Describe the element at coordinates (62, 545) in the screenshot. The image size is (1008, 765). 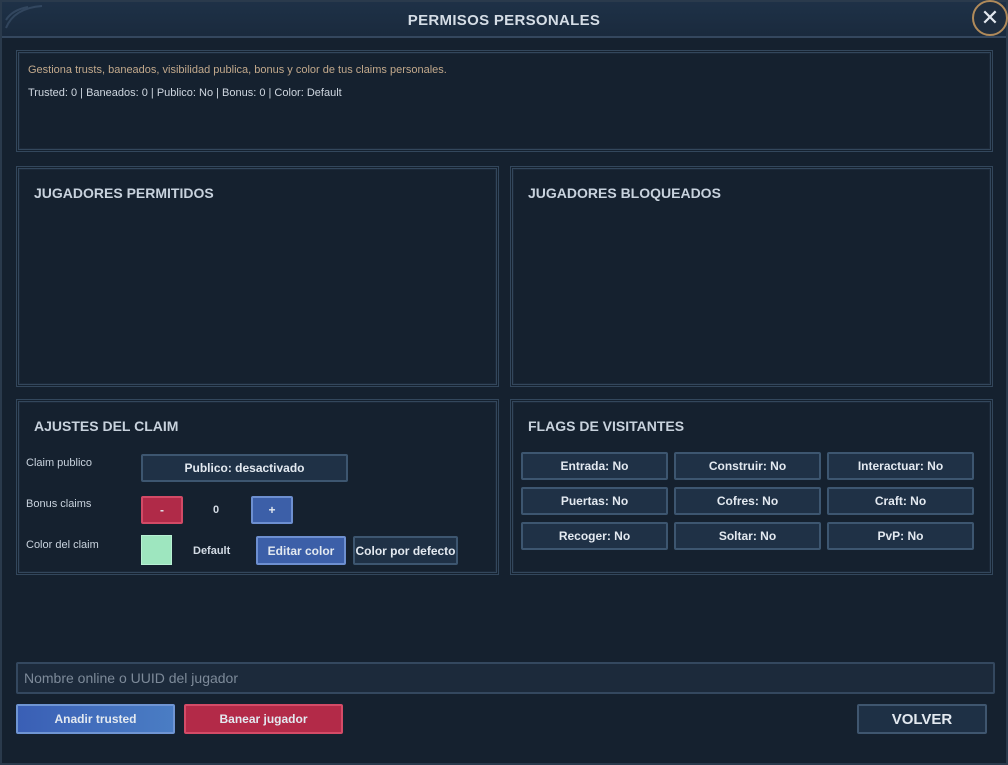
I see `claim-color-label: Color del claim` at that location.